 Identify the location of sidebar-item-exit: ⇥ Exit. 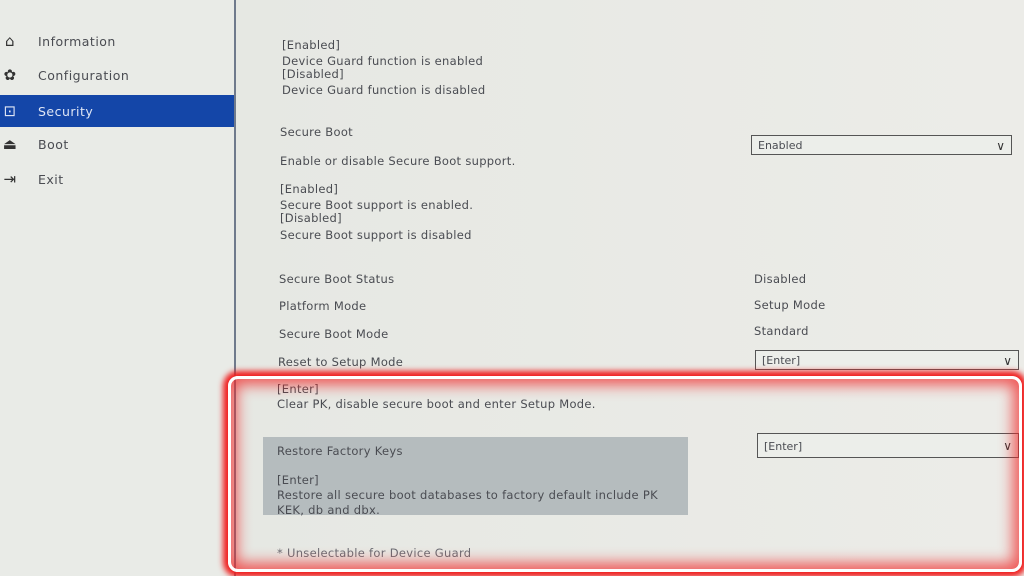
(117, 179).